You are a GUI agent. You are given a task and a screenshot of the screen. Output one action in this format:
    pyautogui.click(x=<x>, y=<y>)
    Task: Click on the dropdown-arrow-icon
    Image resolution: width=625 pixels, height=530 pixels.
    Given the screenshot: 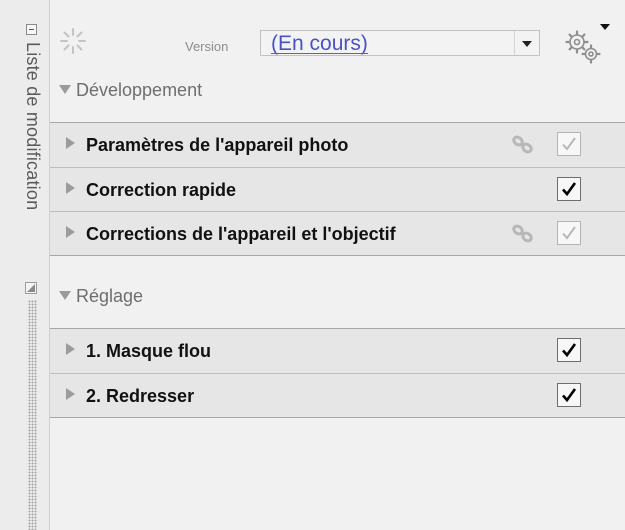 What is the action you would take?
    pyautogui.click(x=526, y=43)
    